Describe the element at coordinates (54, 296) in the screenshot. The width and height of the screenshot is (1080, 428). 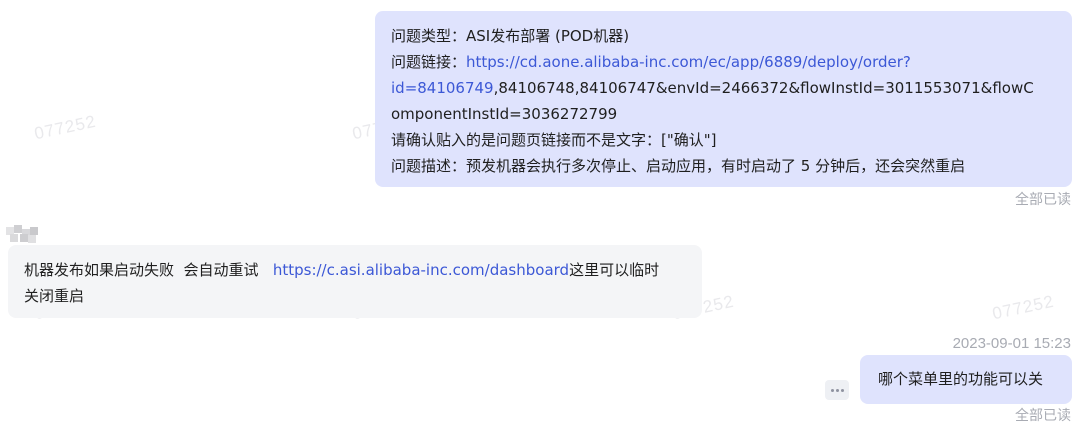
I see `incoming-message-line-2: 关闭重启` at that location.